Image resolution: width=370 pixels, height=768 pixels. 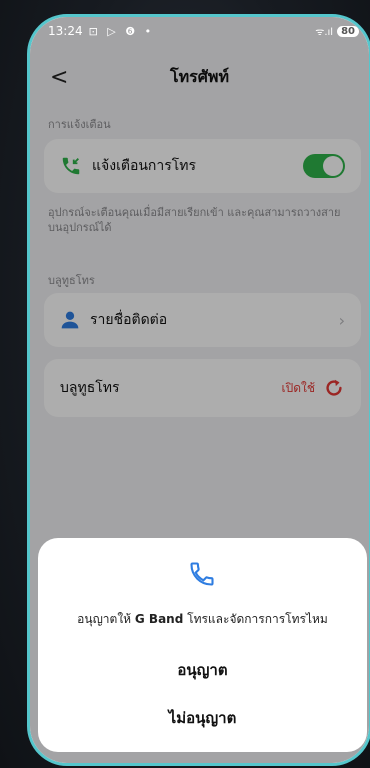 I want to click on dialog-message-post: โทรและจัดการการโทรไหม, so click(x=255, y=619).